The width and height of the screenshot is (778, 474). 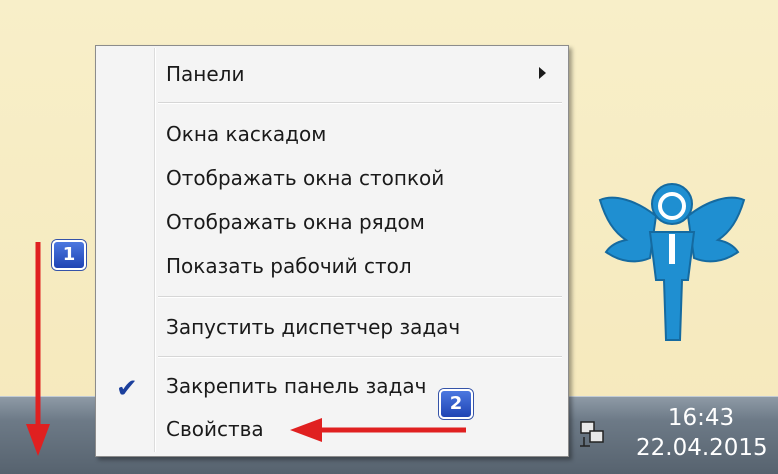 I want to click on annotation-badge-1: 1, so click(x=69, y=255).